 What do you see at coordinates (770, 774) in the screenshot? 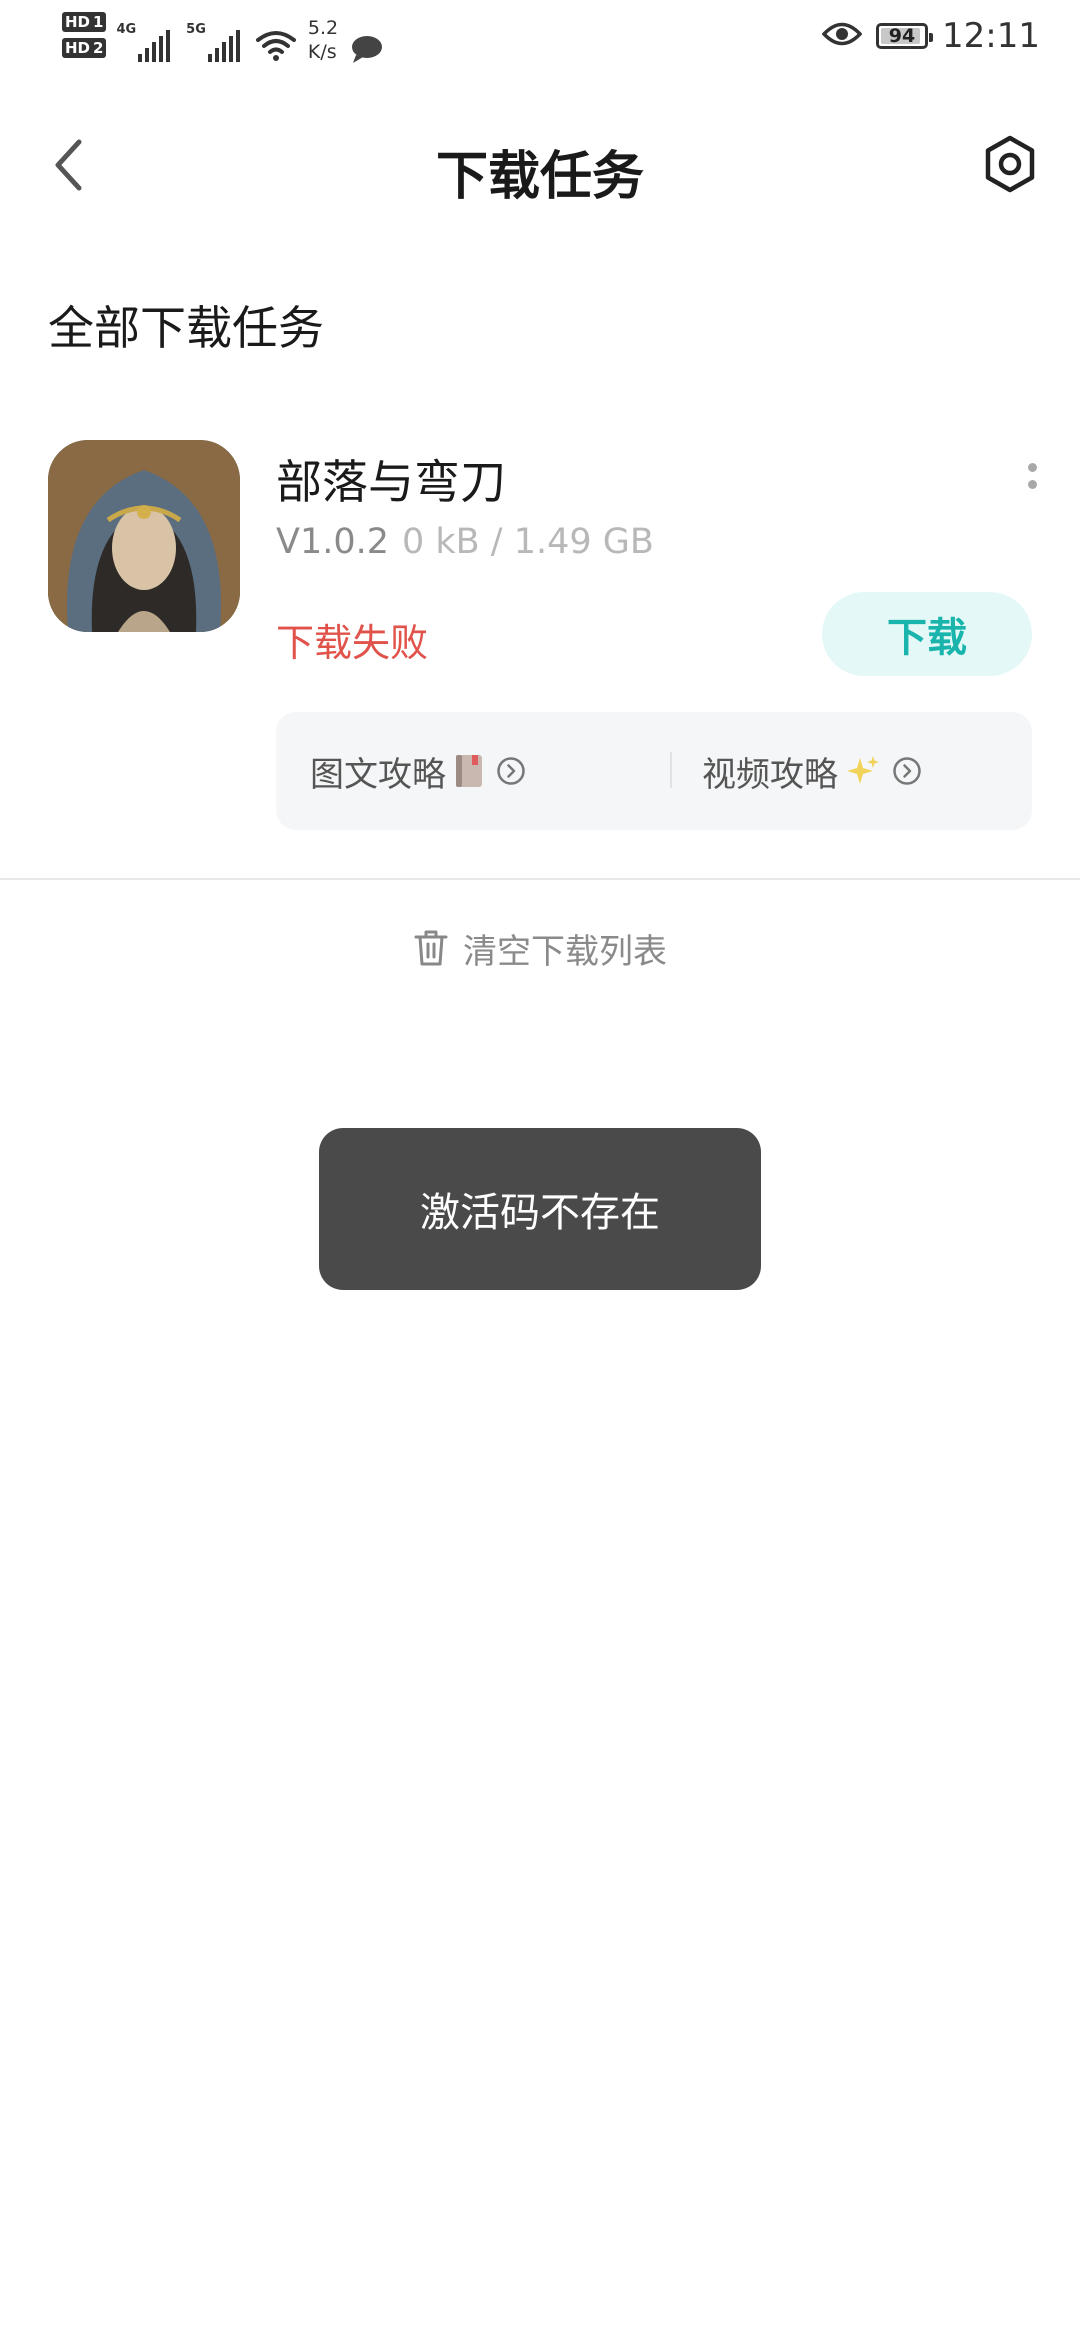
I see `video-guide-label: 视频攻略` at bounding box center [770, 774].